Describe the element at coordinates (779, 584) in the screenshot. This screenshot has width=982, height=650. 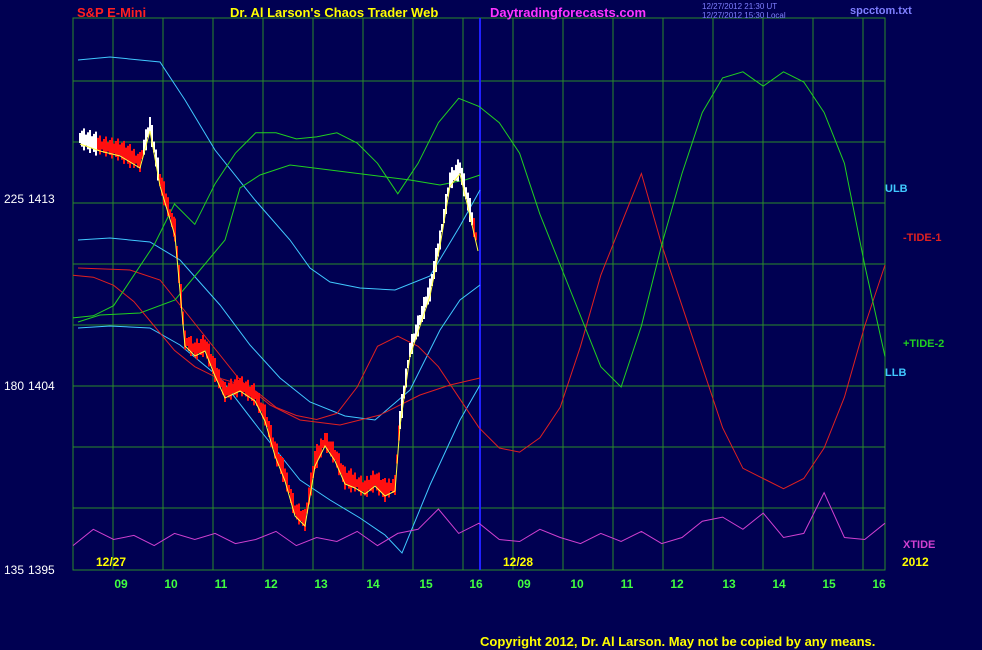
I see `x-tick-13: 14` at that location.